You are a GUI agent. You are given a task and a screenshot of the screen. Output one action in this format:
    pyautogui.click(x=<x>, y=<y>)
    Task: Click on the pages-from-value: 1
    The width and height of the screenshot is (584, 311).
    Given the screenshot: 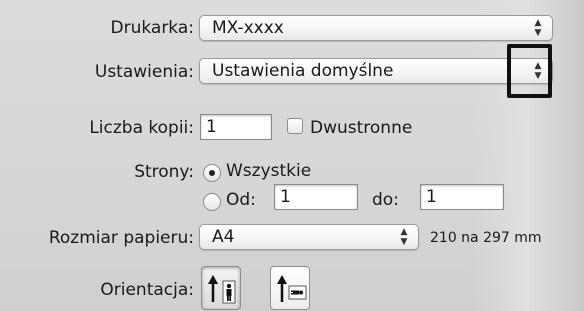 What is the action you would take?
    pyautogui.click(x=285, y=197)
    